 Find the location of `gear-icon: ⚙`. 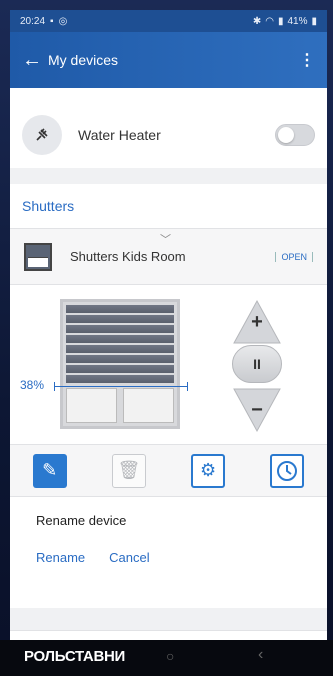

gear-icon: ⚙ is located at coordinates (208, 470).